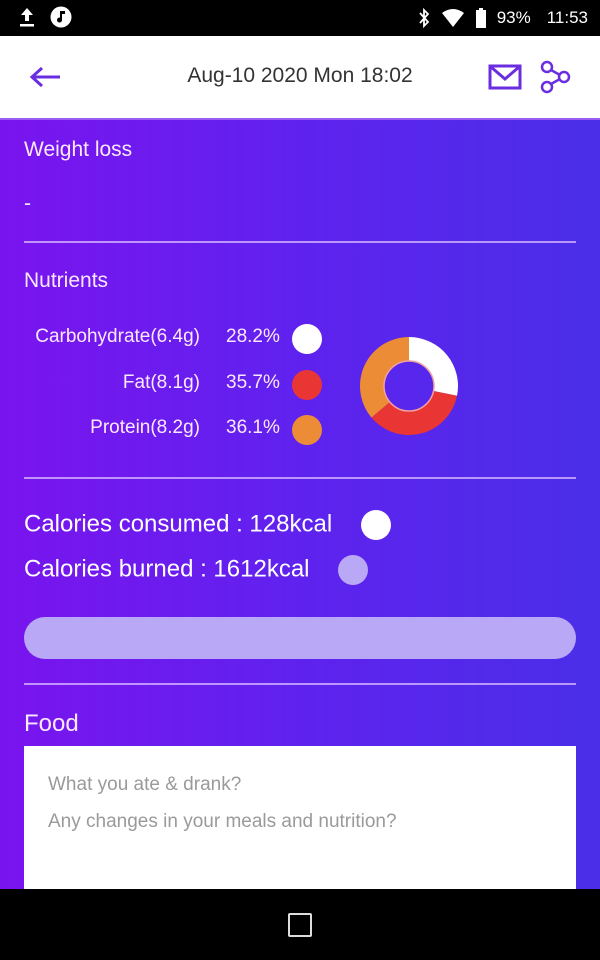 This screenshot has width=600, height=960. I want to click on status-bar: 93% 11:53, so click(300, 18).